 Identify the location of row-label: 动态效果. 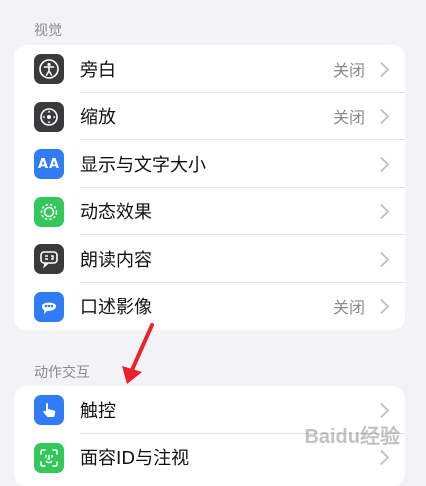
(116, 213).